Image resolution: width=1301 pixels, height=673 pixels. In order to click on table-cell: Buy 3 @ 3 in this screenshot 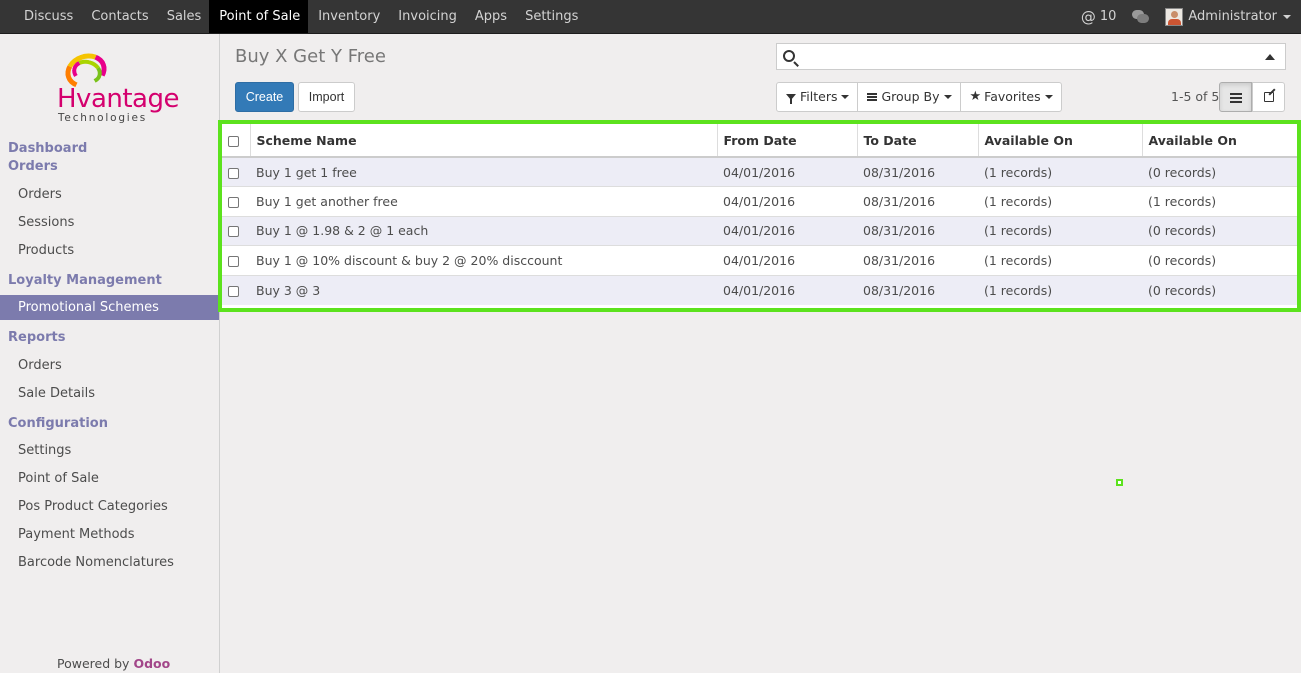, I will do `click(483, 289)`.